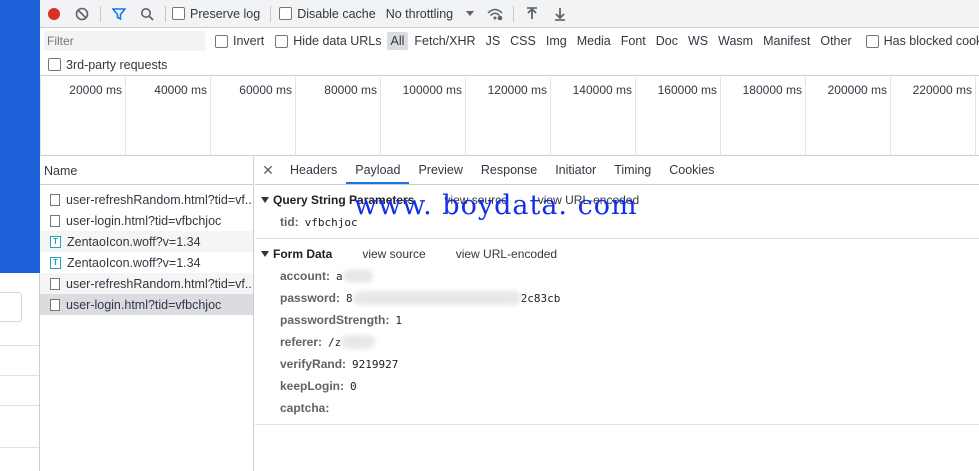 Image resolution: width=979 pixels, height=471 pixels. Describe the element at coordinates (393, 254) in the screenshot. I see `form-view-source-link: view source` at that location.